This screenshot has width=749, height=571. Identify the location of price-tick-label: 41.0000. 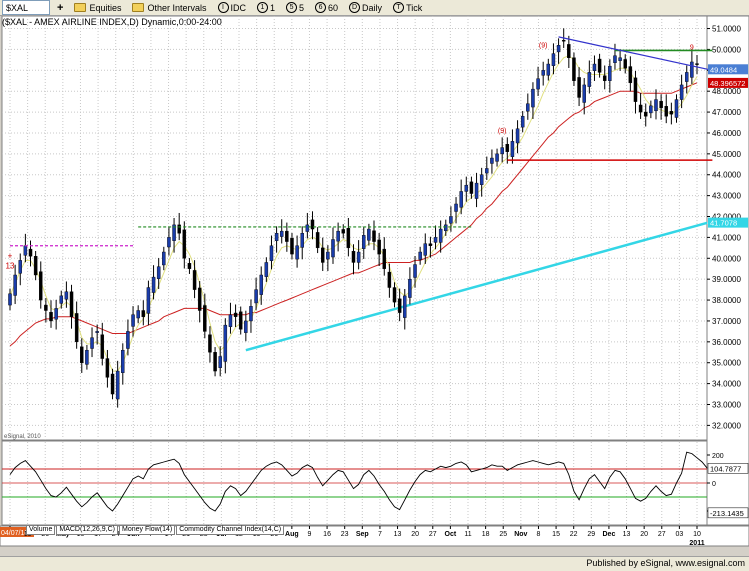
(726, 237).